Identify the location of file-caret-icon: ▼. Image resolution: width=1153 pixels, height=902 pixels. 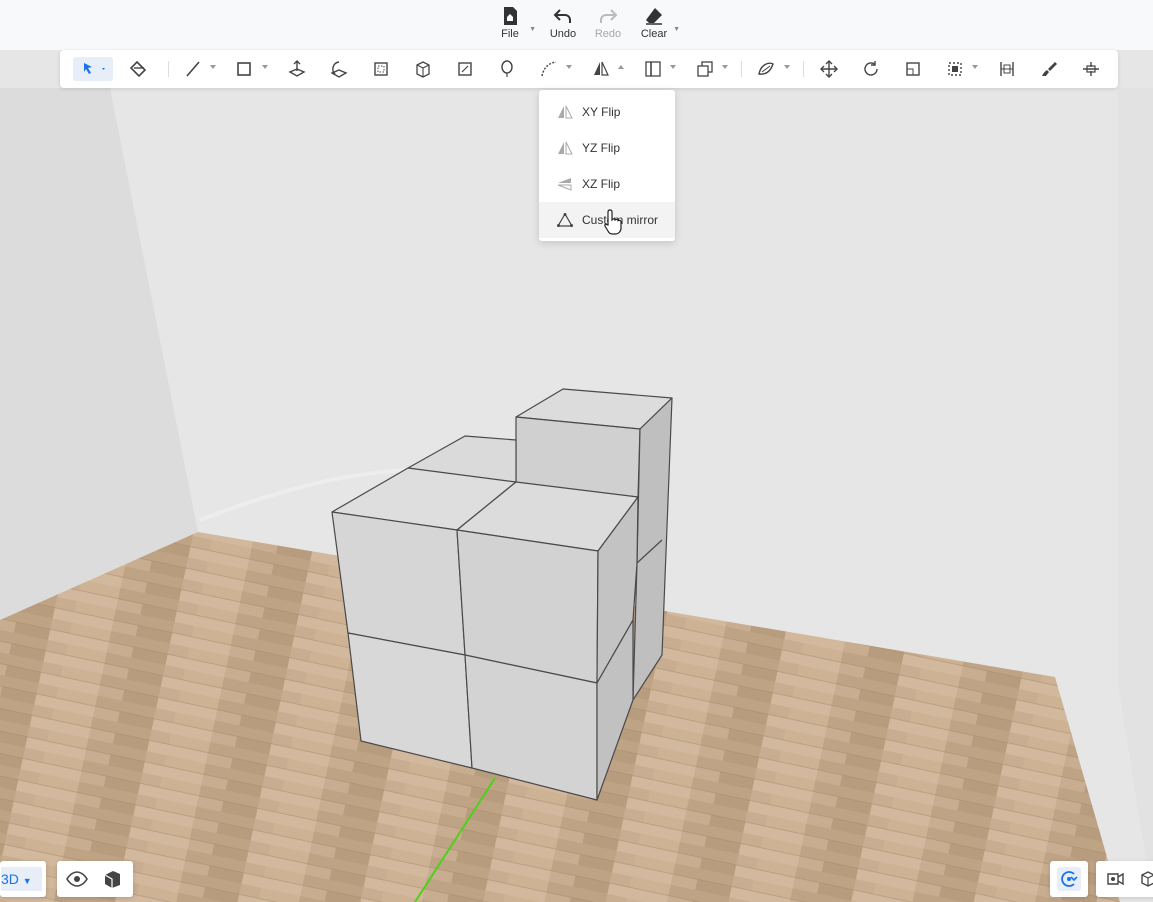
(532, 29).